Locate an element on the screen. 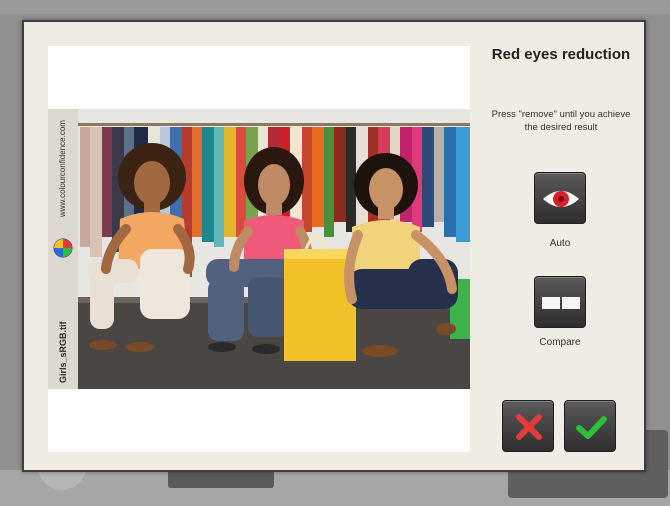 The width and height of the screenshot is (670, 506). background-tab is located at coordinates (221, 479).